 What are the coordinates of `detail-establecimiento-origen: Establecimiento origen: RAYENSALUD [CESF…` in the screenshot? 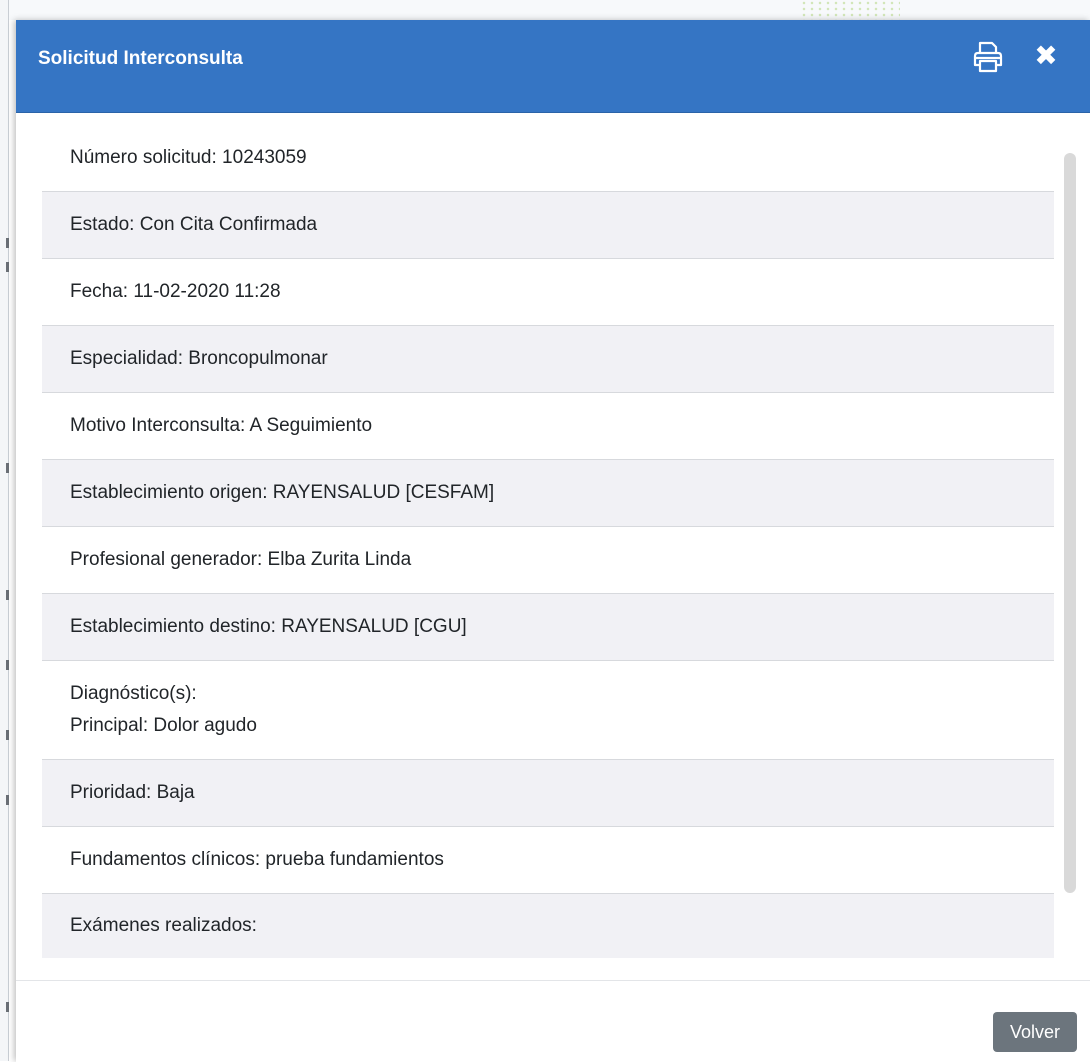 It's located at (548, 493).